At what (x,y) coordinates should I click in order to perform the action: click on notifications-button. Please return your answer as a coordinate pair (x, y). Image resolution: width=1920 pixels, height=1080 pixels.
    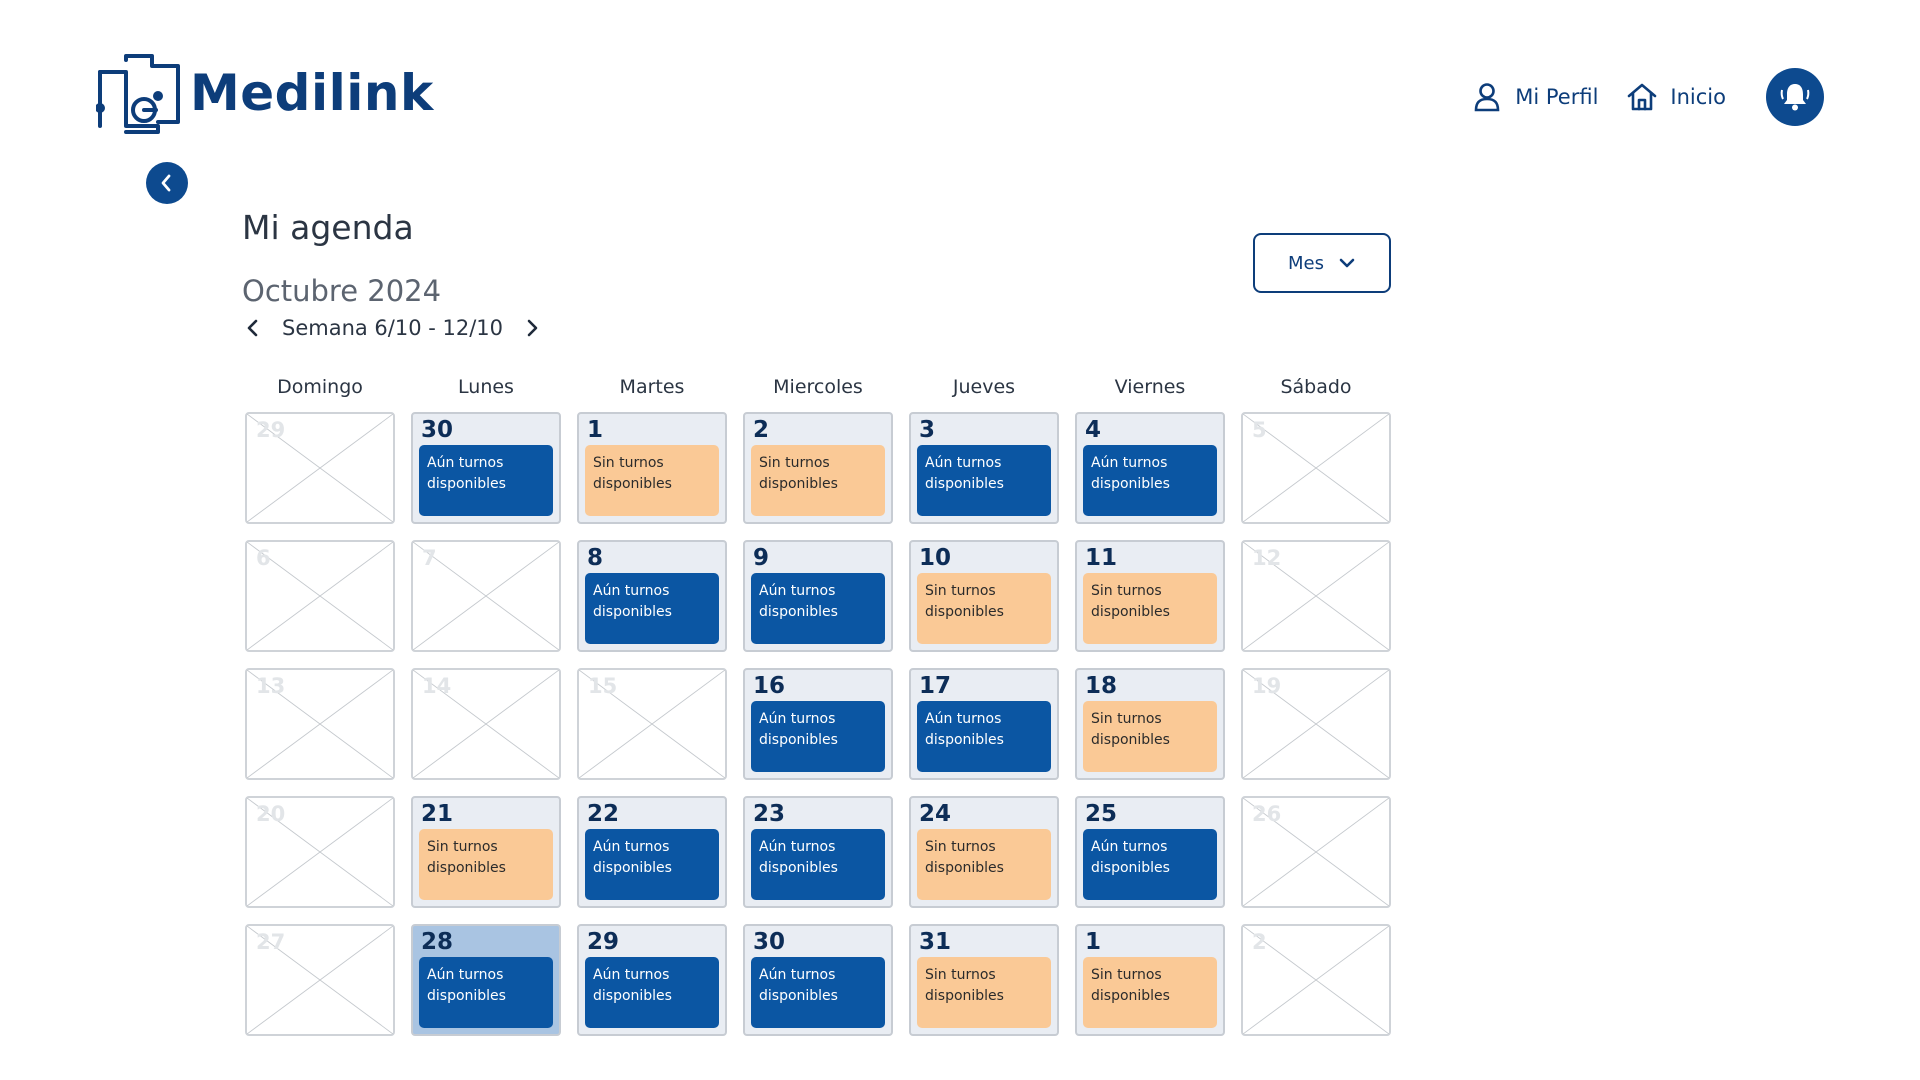
    Looking at the image, I should click on (1795, 97).